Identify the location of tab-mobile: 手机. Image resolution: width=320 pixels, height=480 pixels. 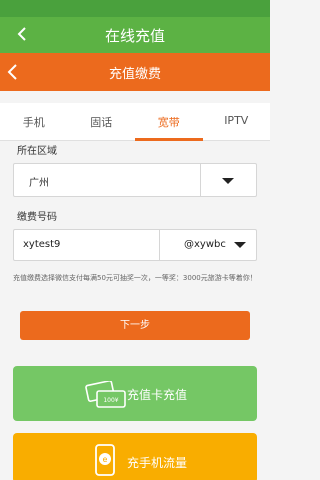
(34, 121).